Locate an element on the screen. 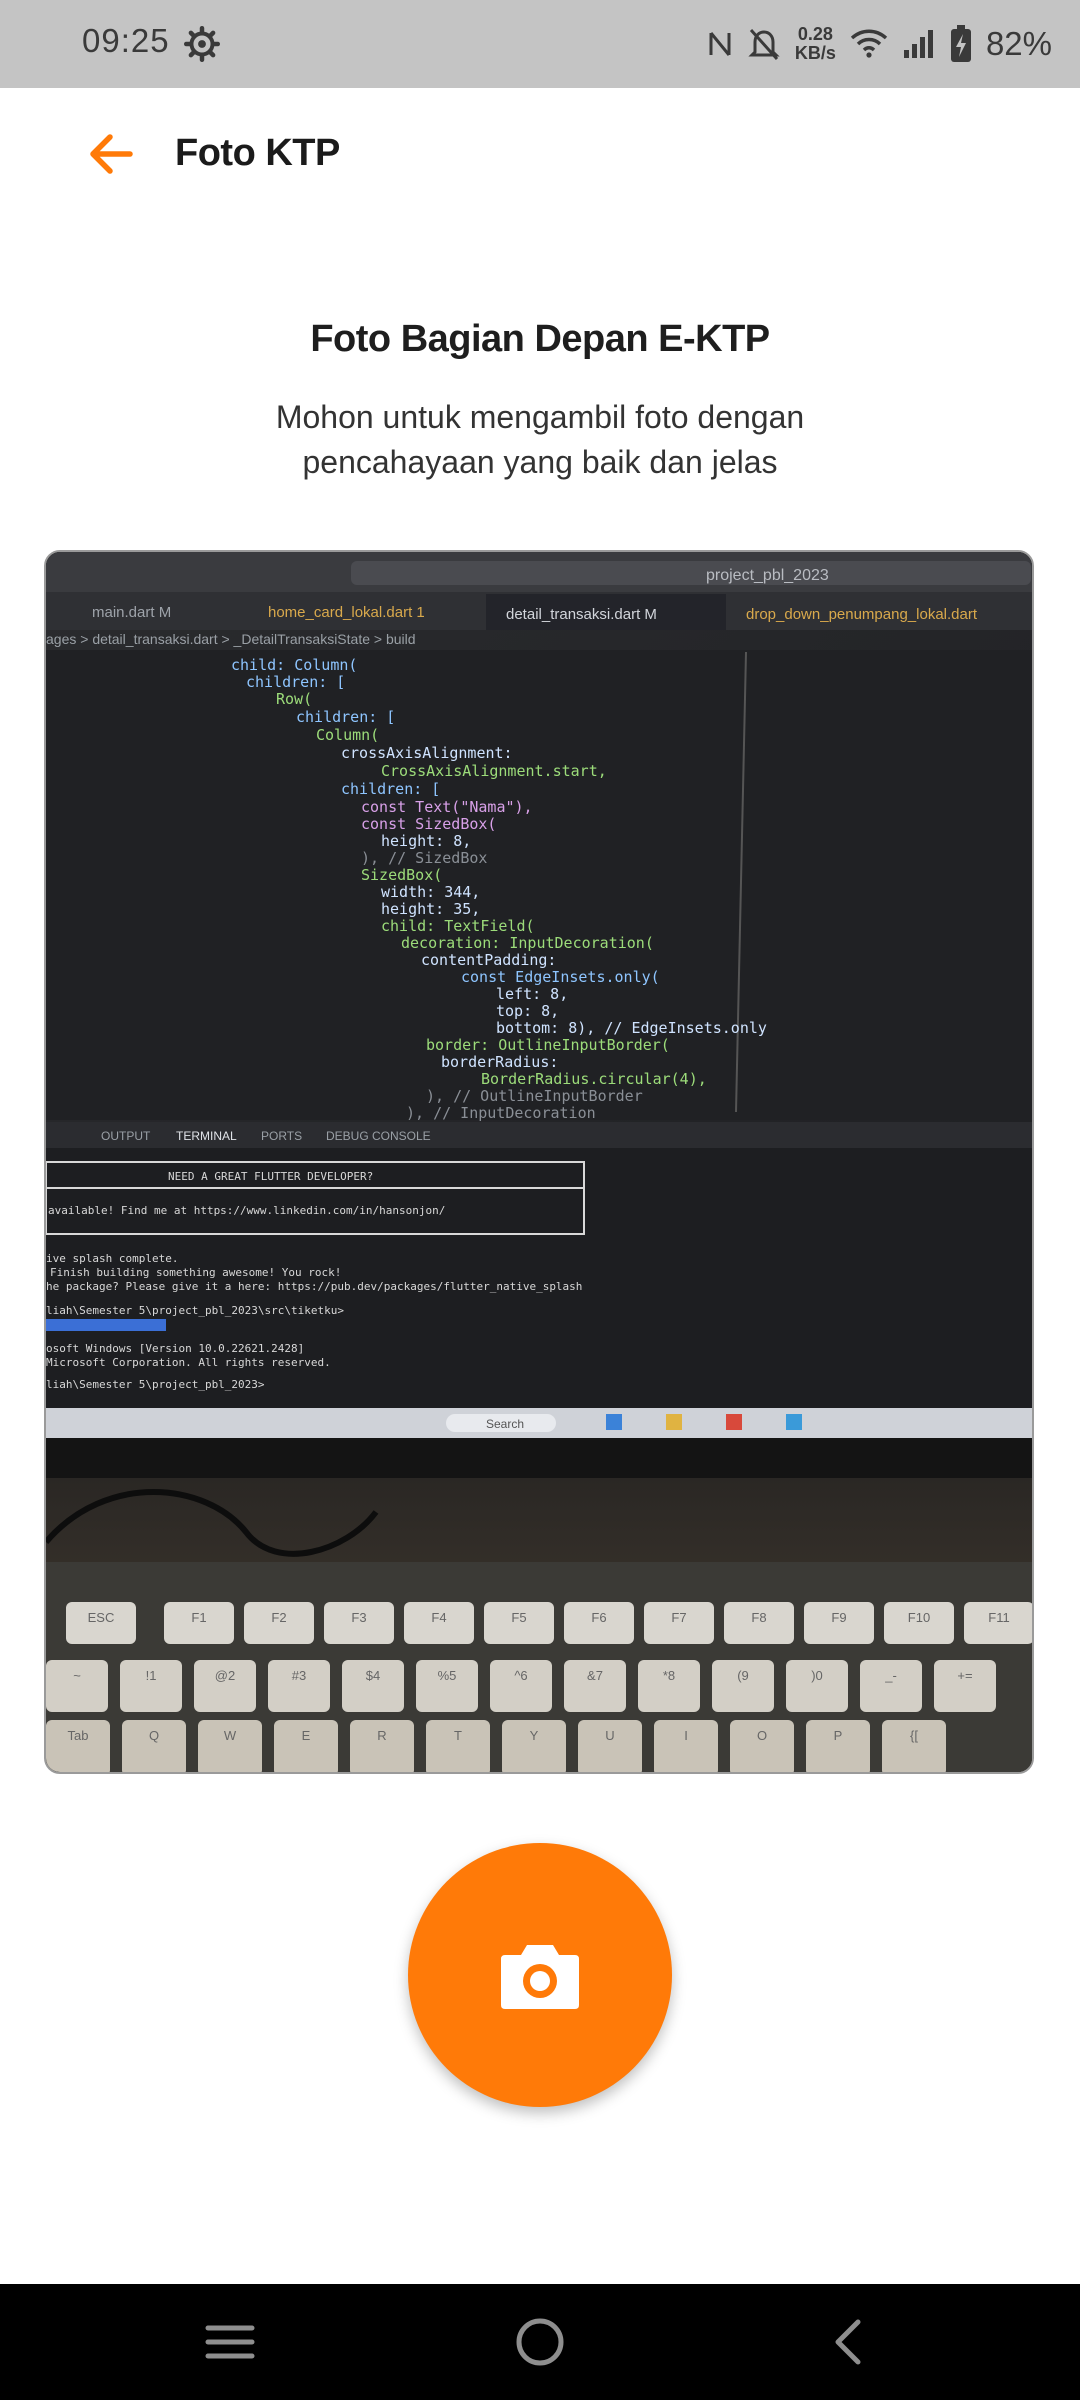  bell-off-icon is located at coordinates (764, 44).